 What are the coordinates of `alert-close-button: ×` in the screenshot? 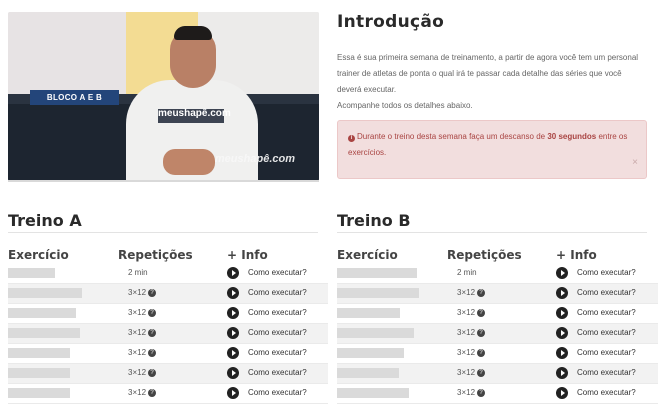 It's located at (635, 162).